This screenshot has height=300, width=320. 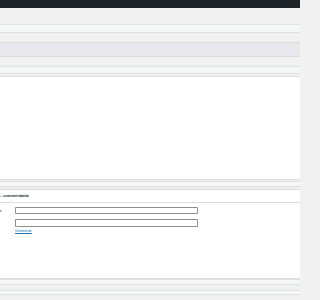 What do you see at coordinates (150, 4) in the screenshot?
I see `admin-toolbar` at bounding box center [150, 4].